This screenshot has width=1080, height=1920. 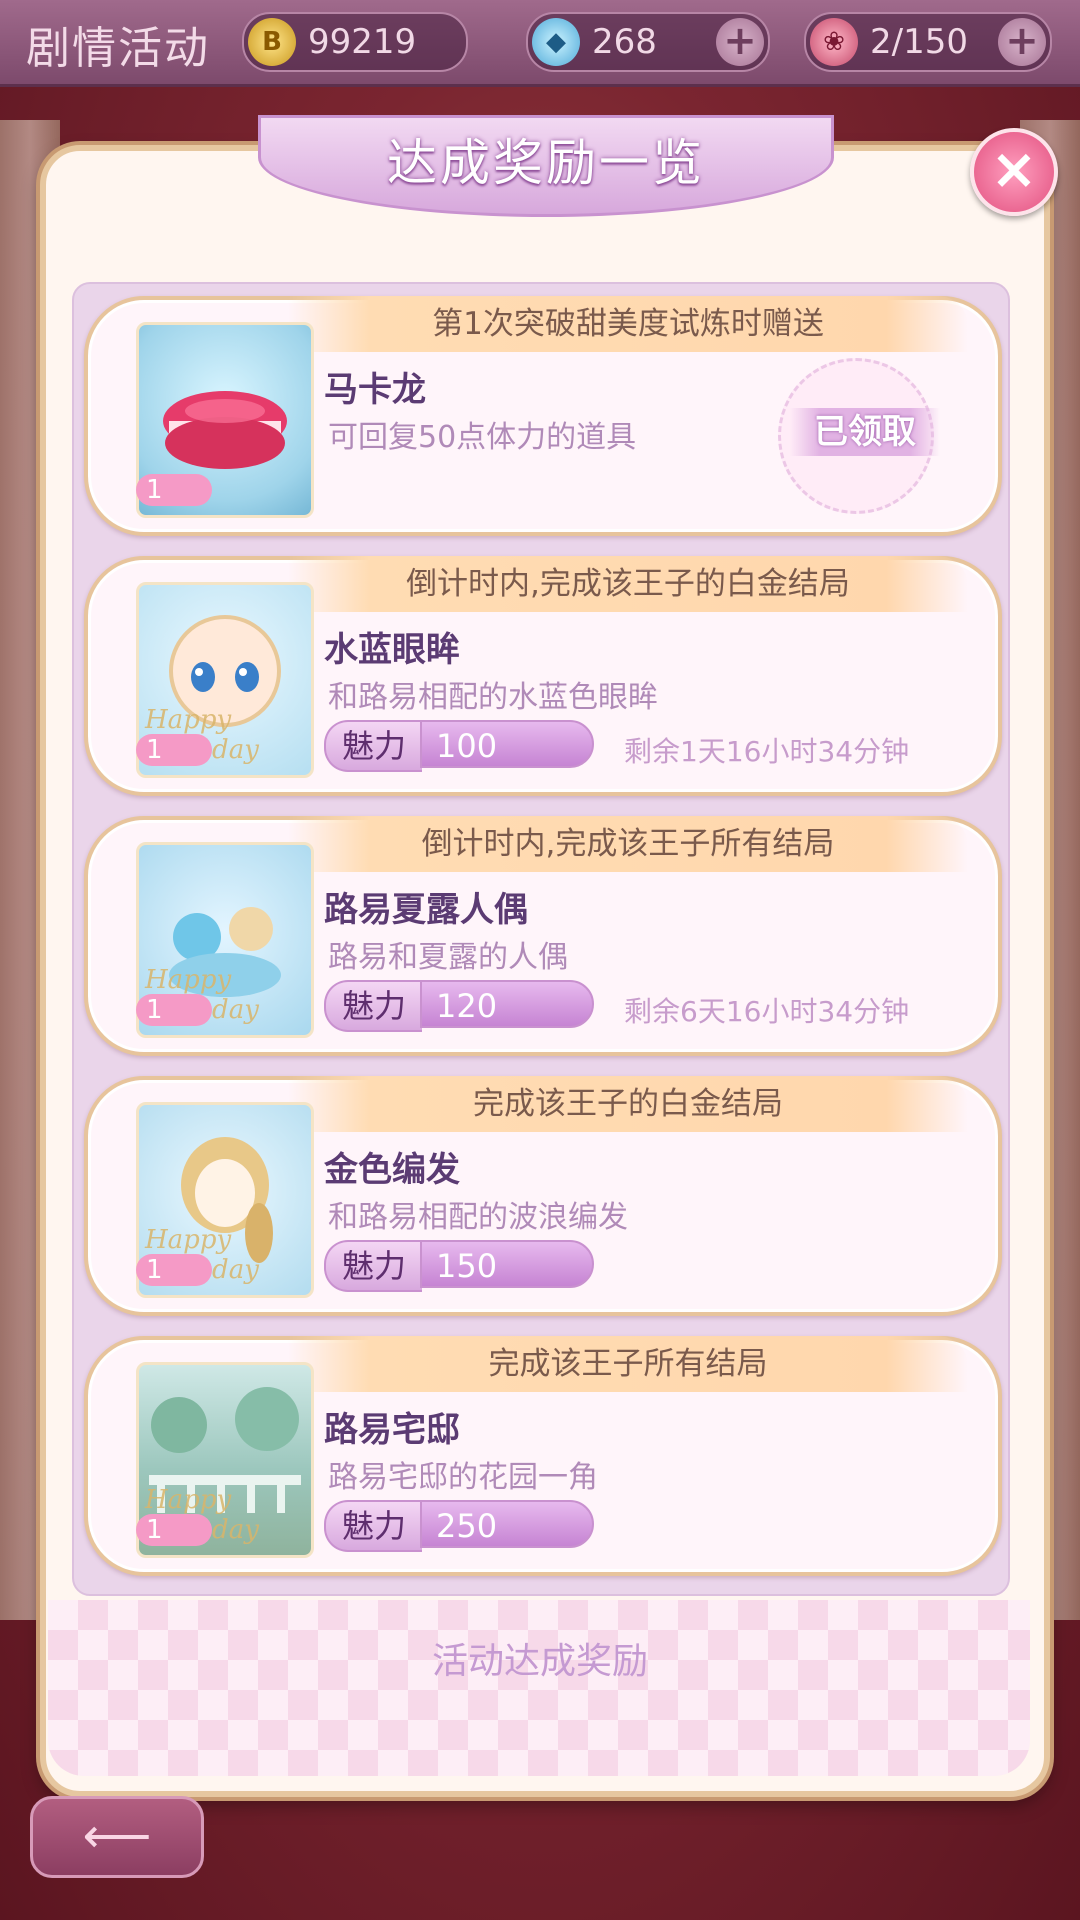 I want to click on rose-icon: ❀, so click(x=834, y=42).